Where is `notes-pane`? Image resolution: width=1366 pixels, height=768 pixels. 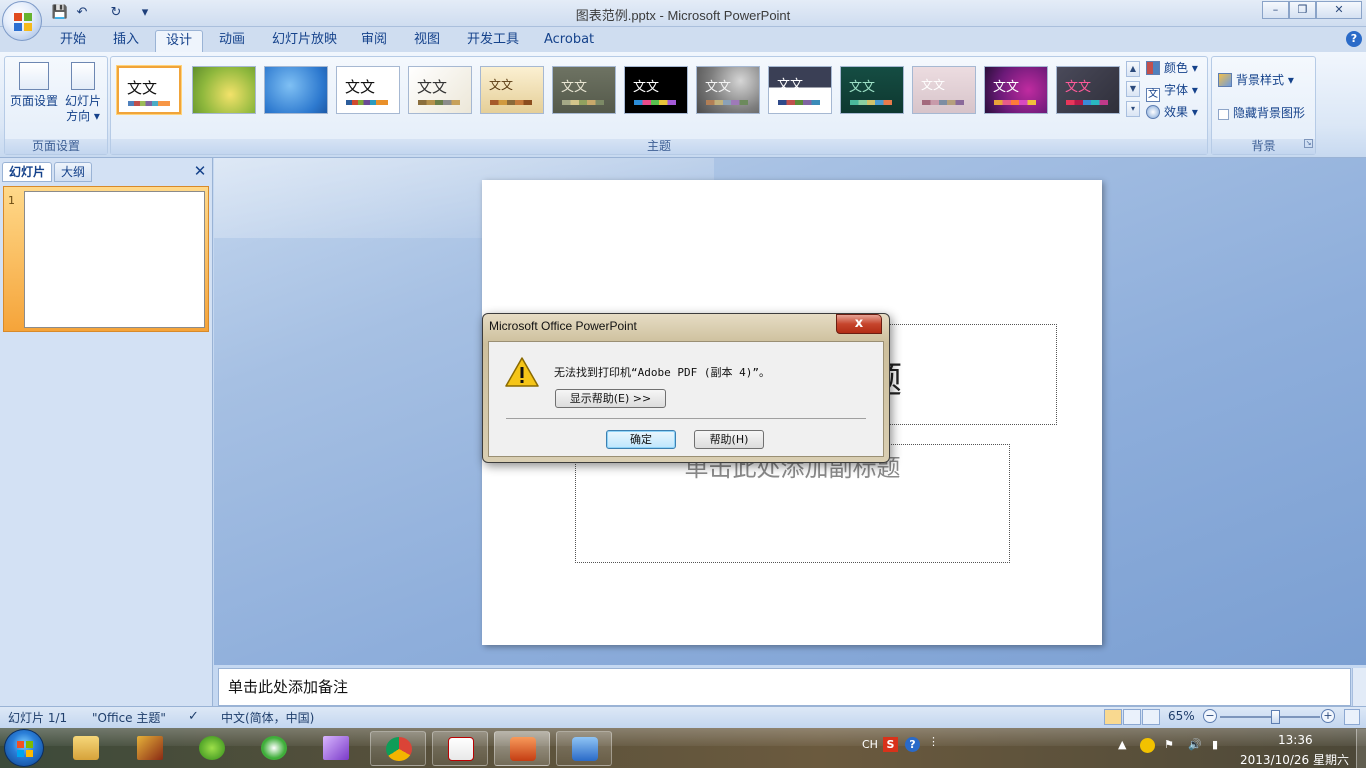
notes-pane is located at coordinates (784, 687).